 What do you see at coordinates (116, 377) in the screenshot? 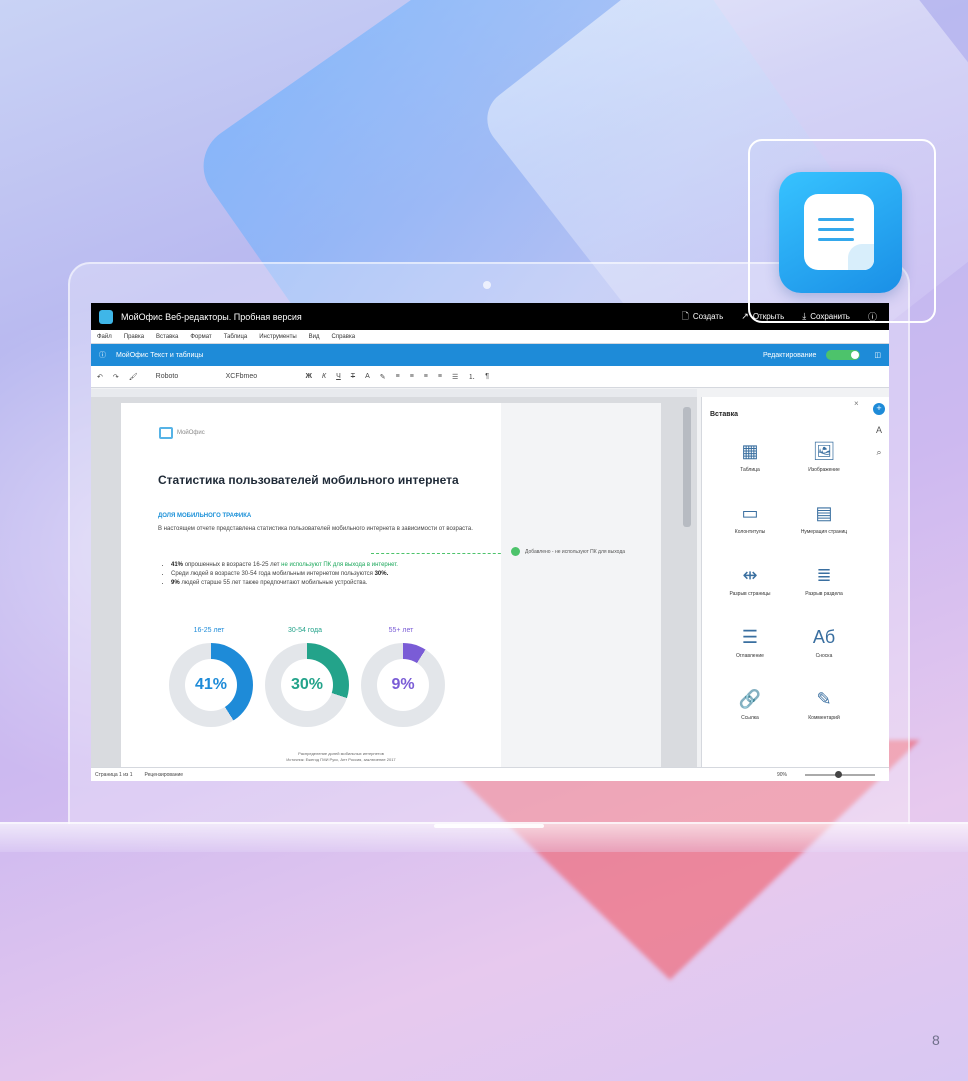
I see `redo-icon: ↷` at bounding box center [116, 377].